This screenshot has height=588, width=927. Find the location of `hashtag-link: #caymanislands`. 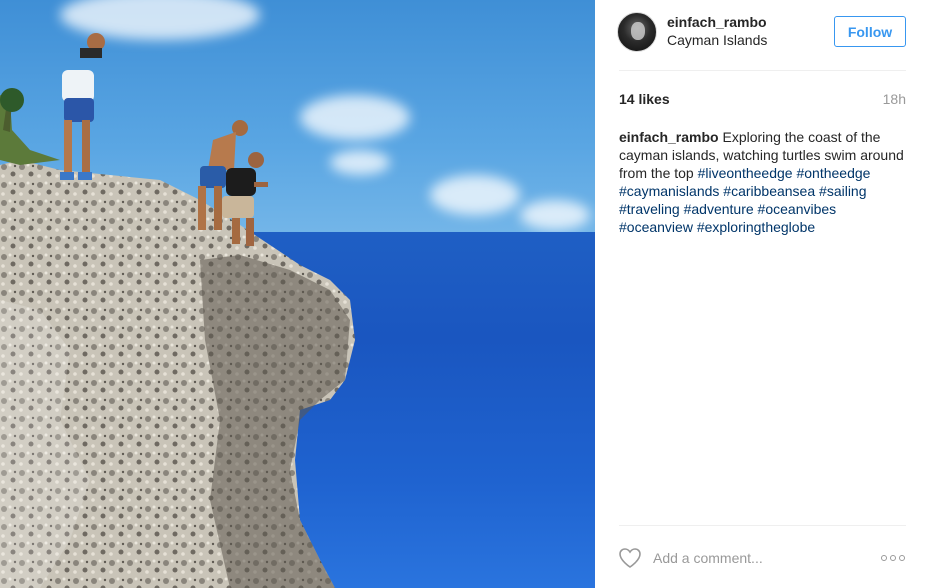

hashtag-link: #caymanislands is located at coordinates (669, 191).